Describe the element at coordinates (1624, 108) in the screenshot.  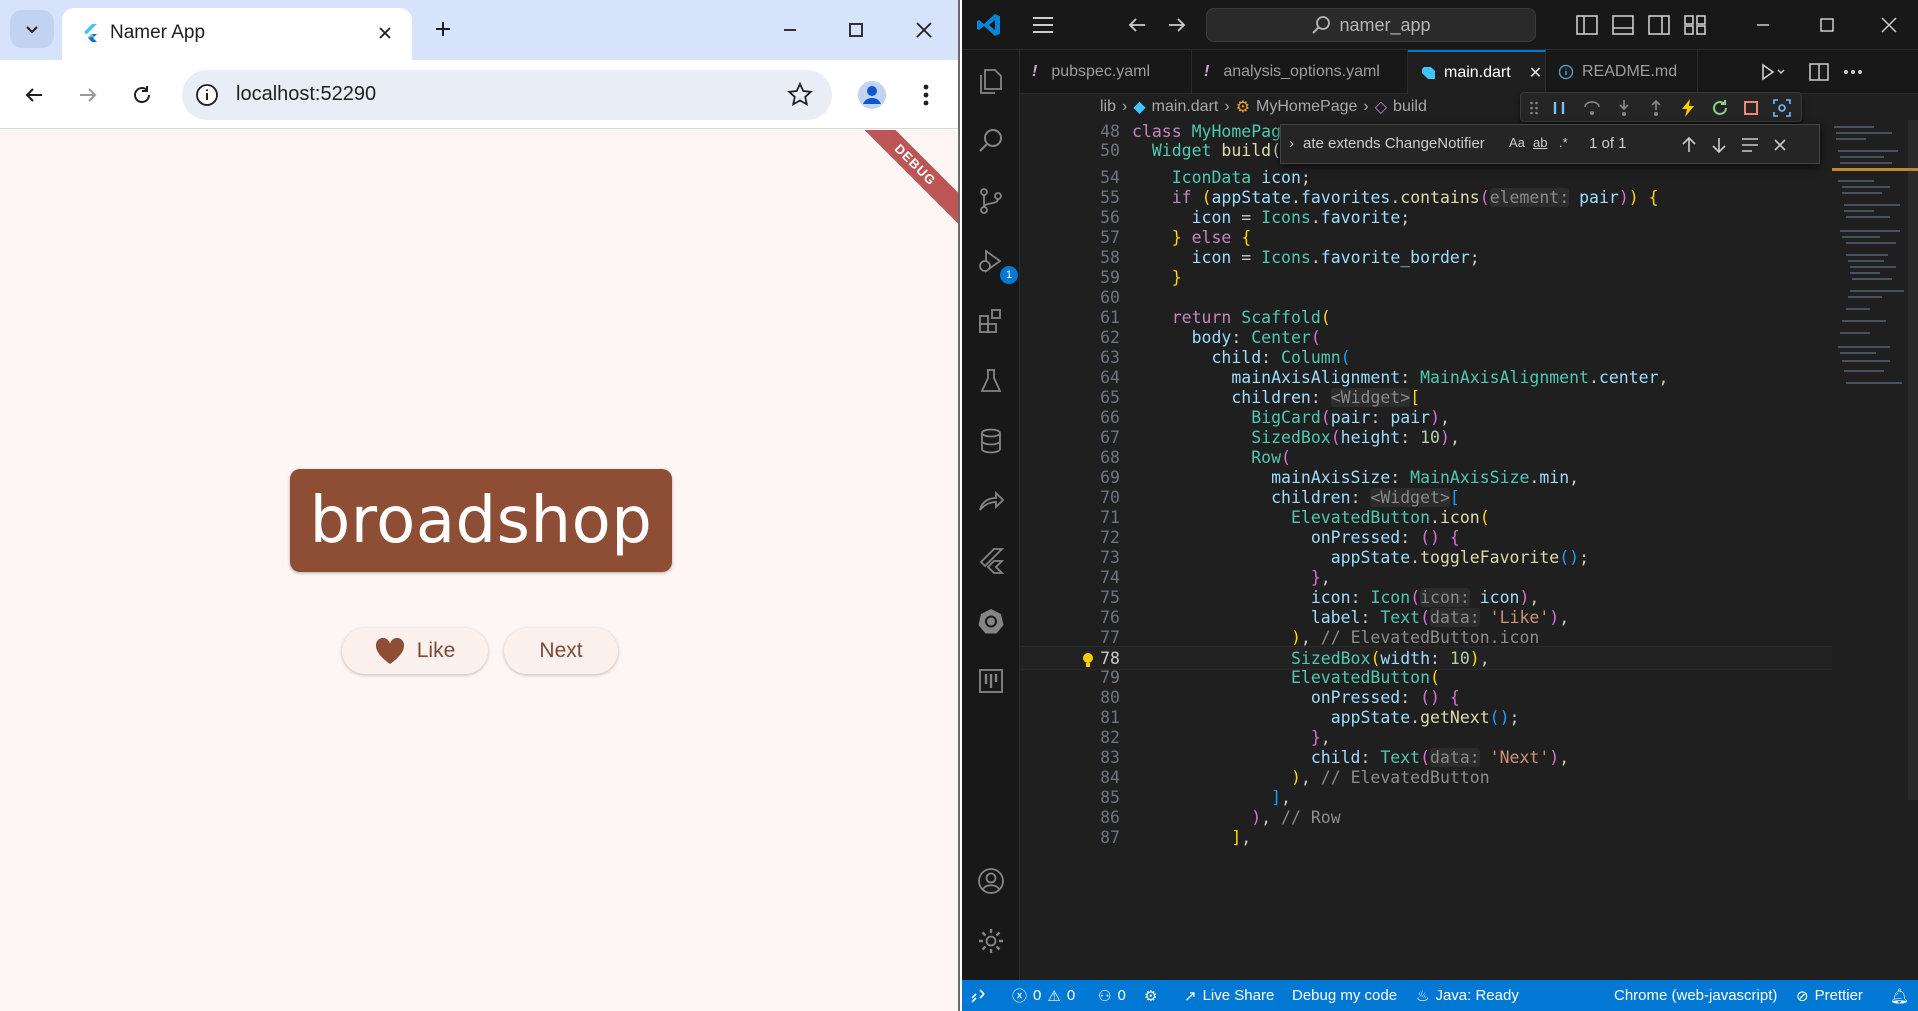
I see `step-into-icon` at that location.